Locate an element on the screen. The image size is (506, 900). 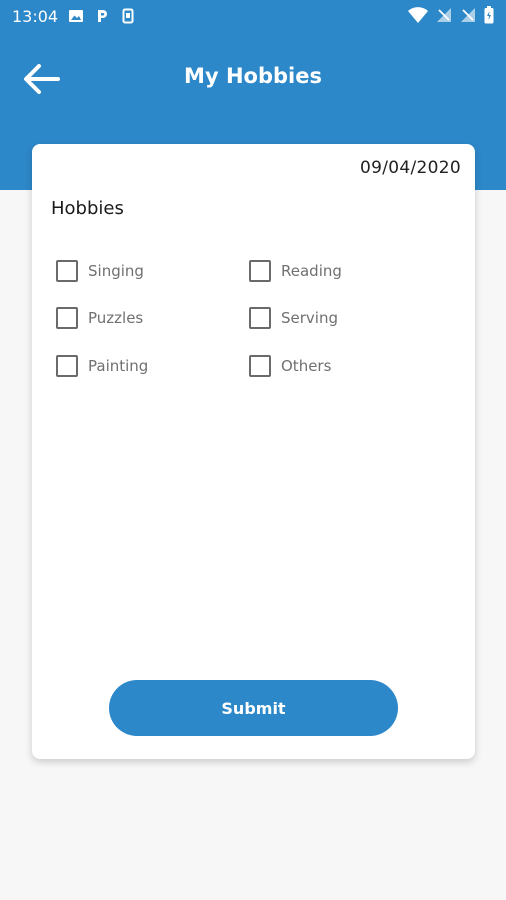
section-title: Hobbies is located at coordinates (87, 208).